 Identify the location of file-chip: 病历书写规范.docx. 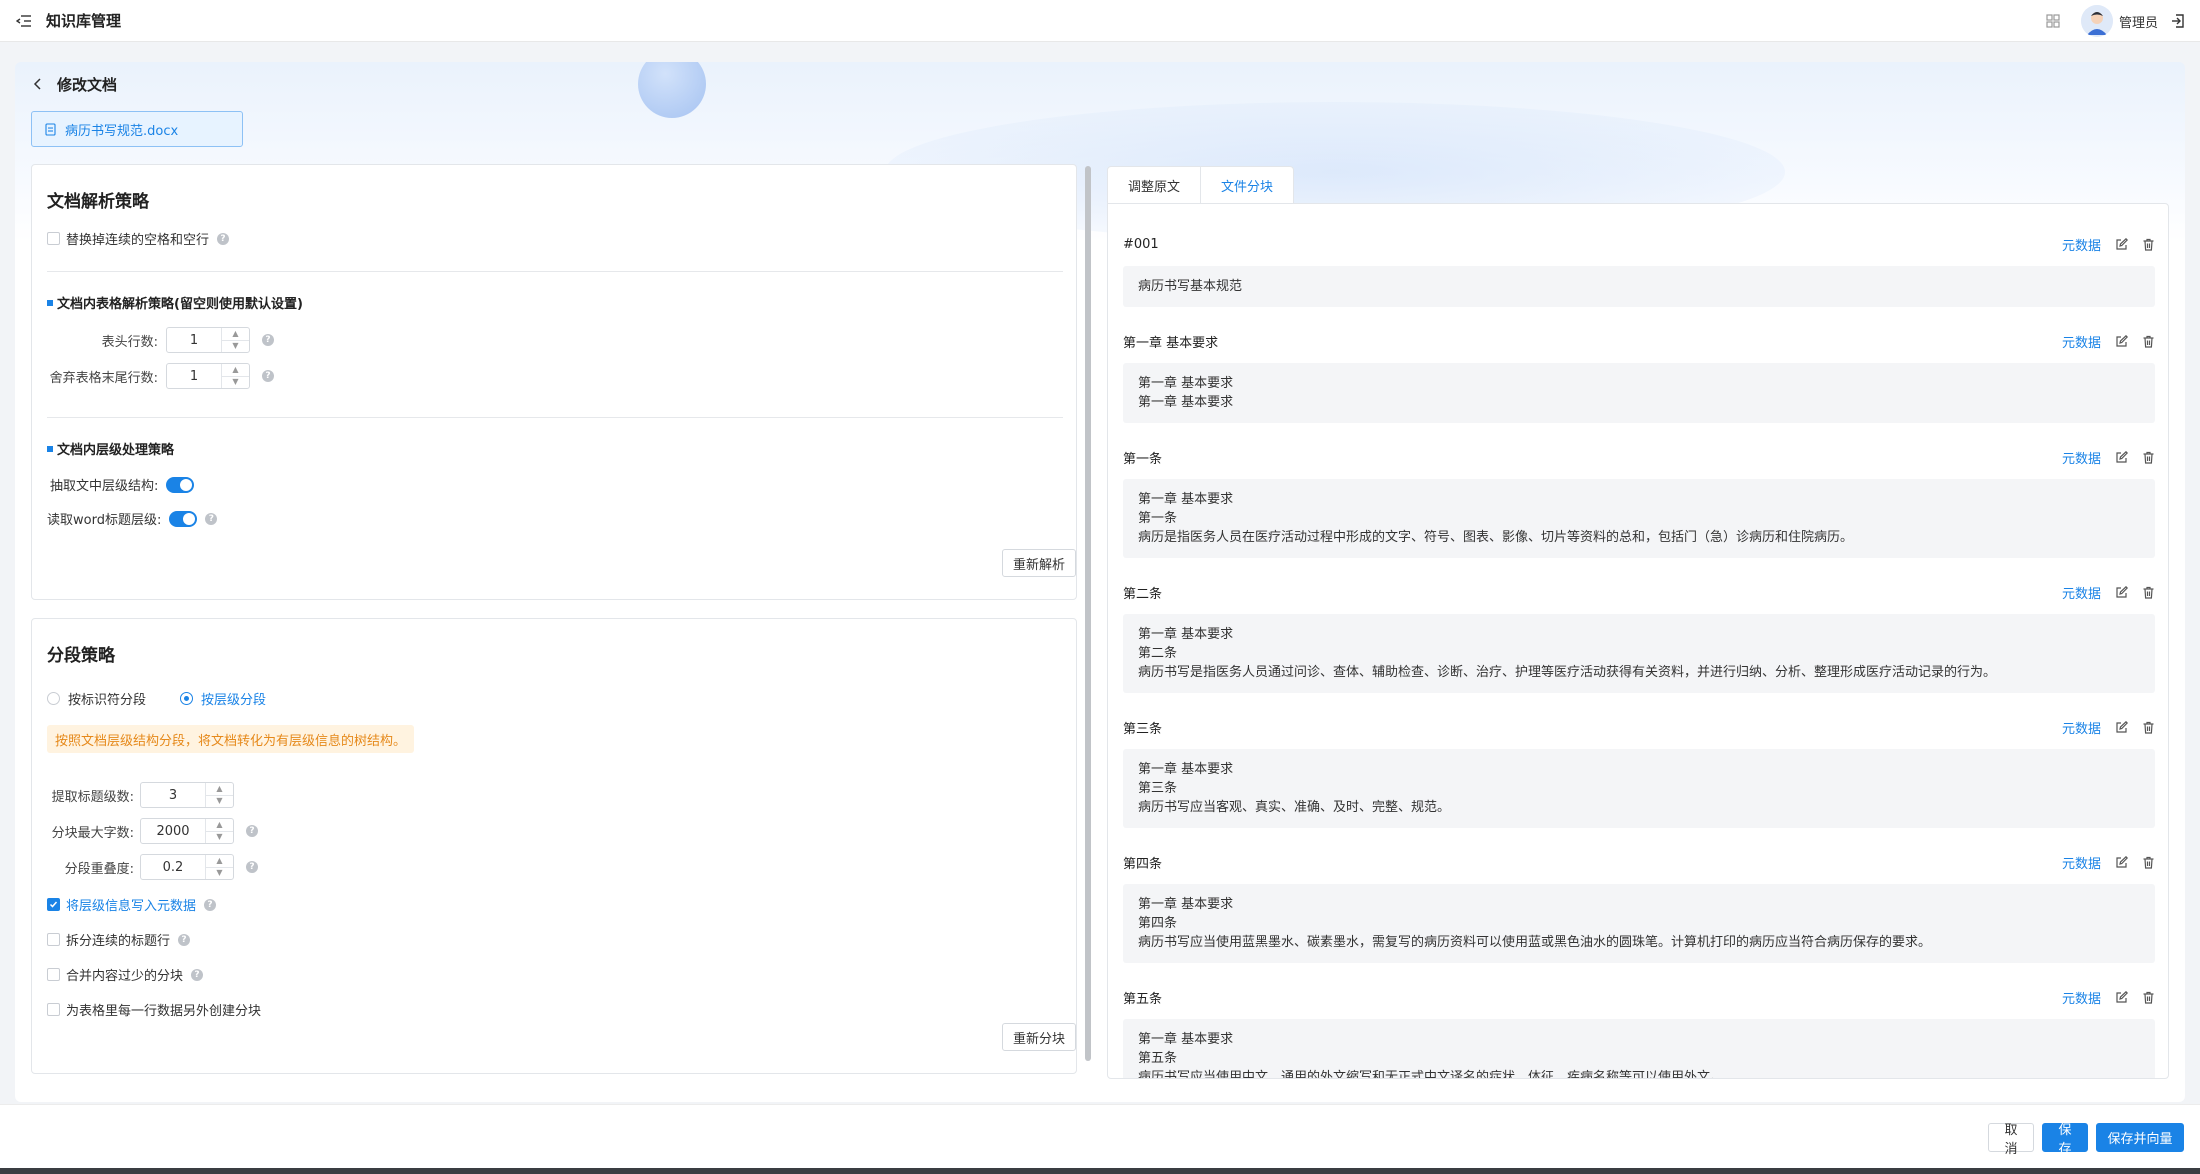
(137, 129).